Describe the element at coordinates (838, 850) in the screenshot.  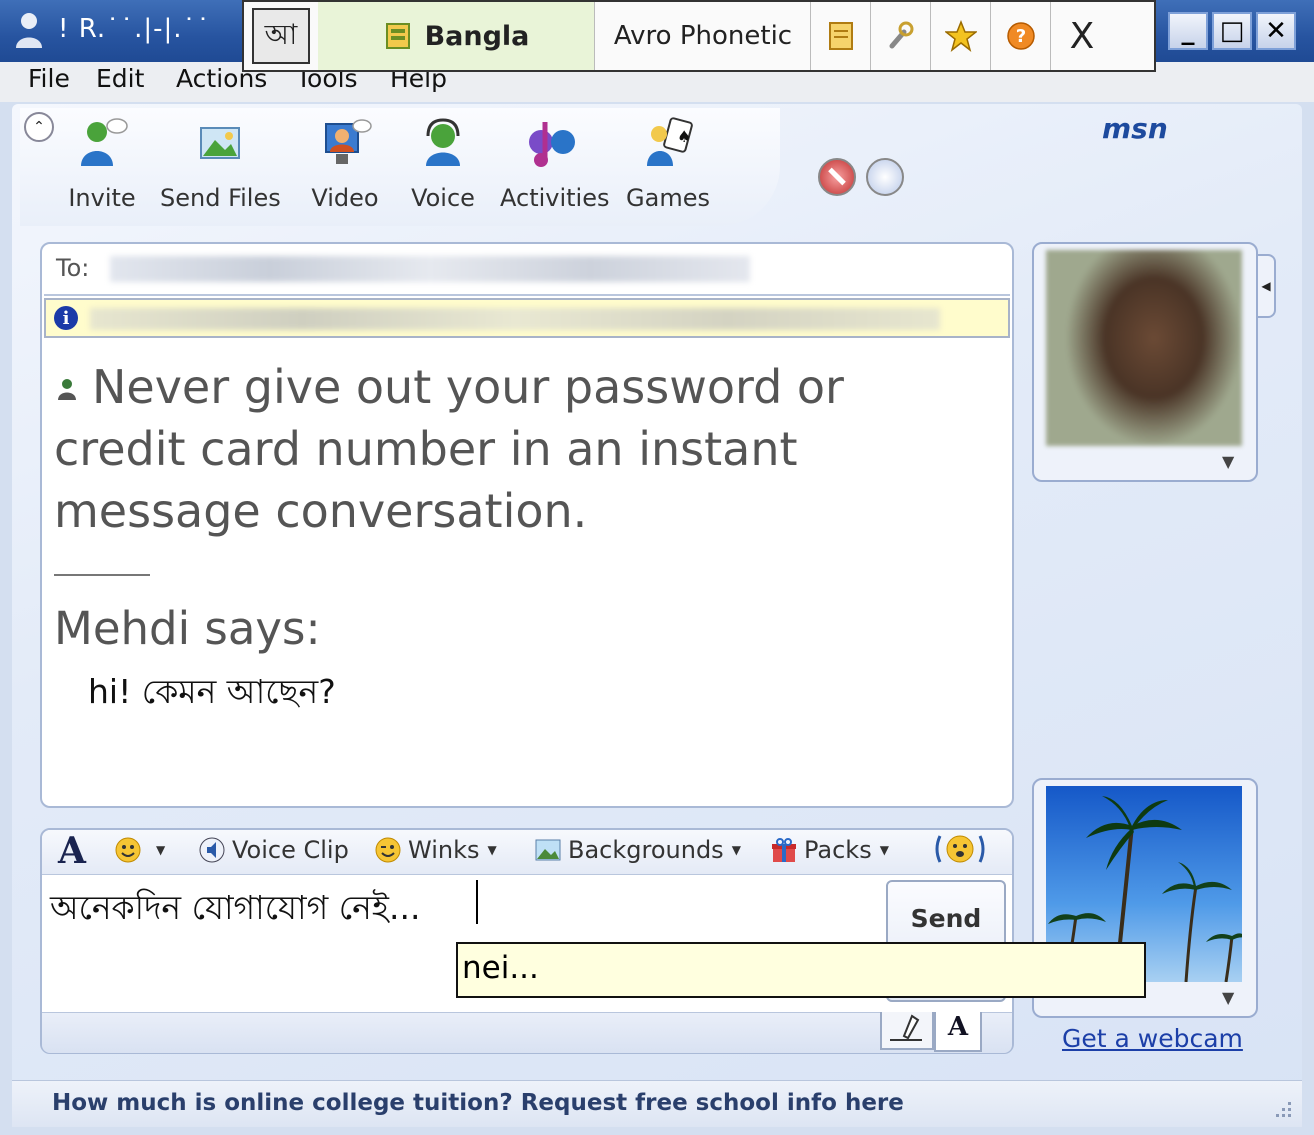
I see `packs-label: Packs` at that location.